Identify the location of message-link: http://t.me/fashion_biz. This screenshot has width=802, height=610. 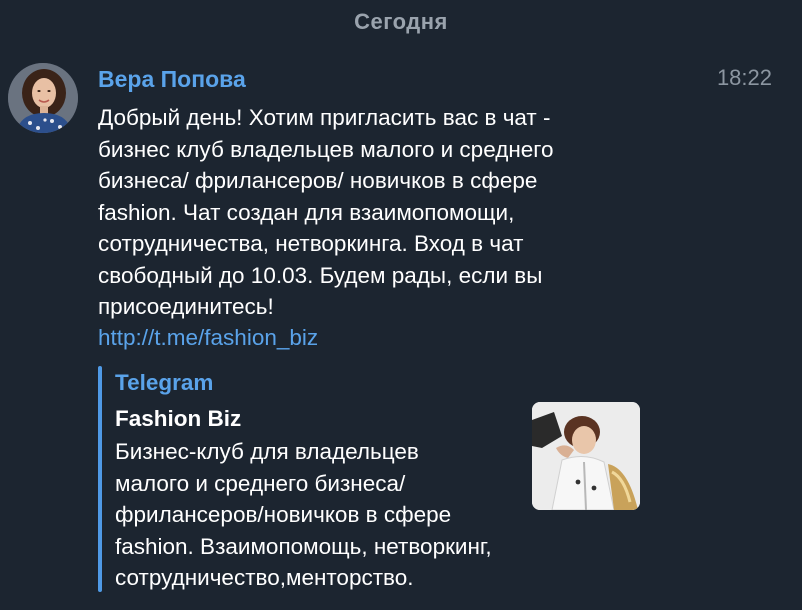
(208, 338).